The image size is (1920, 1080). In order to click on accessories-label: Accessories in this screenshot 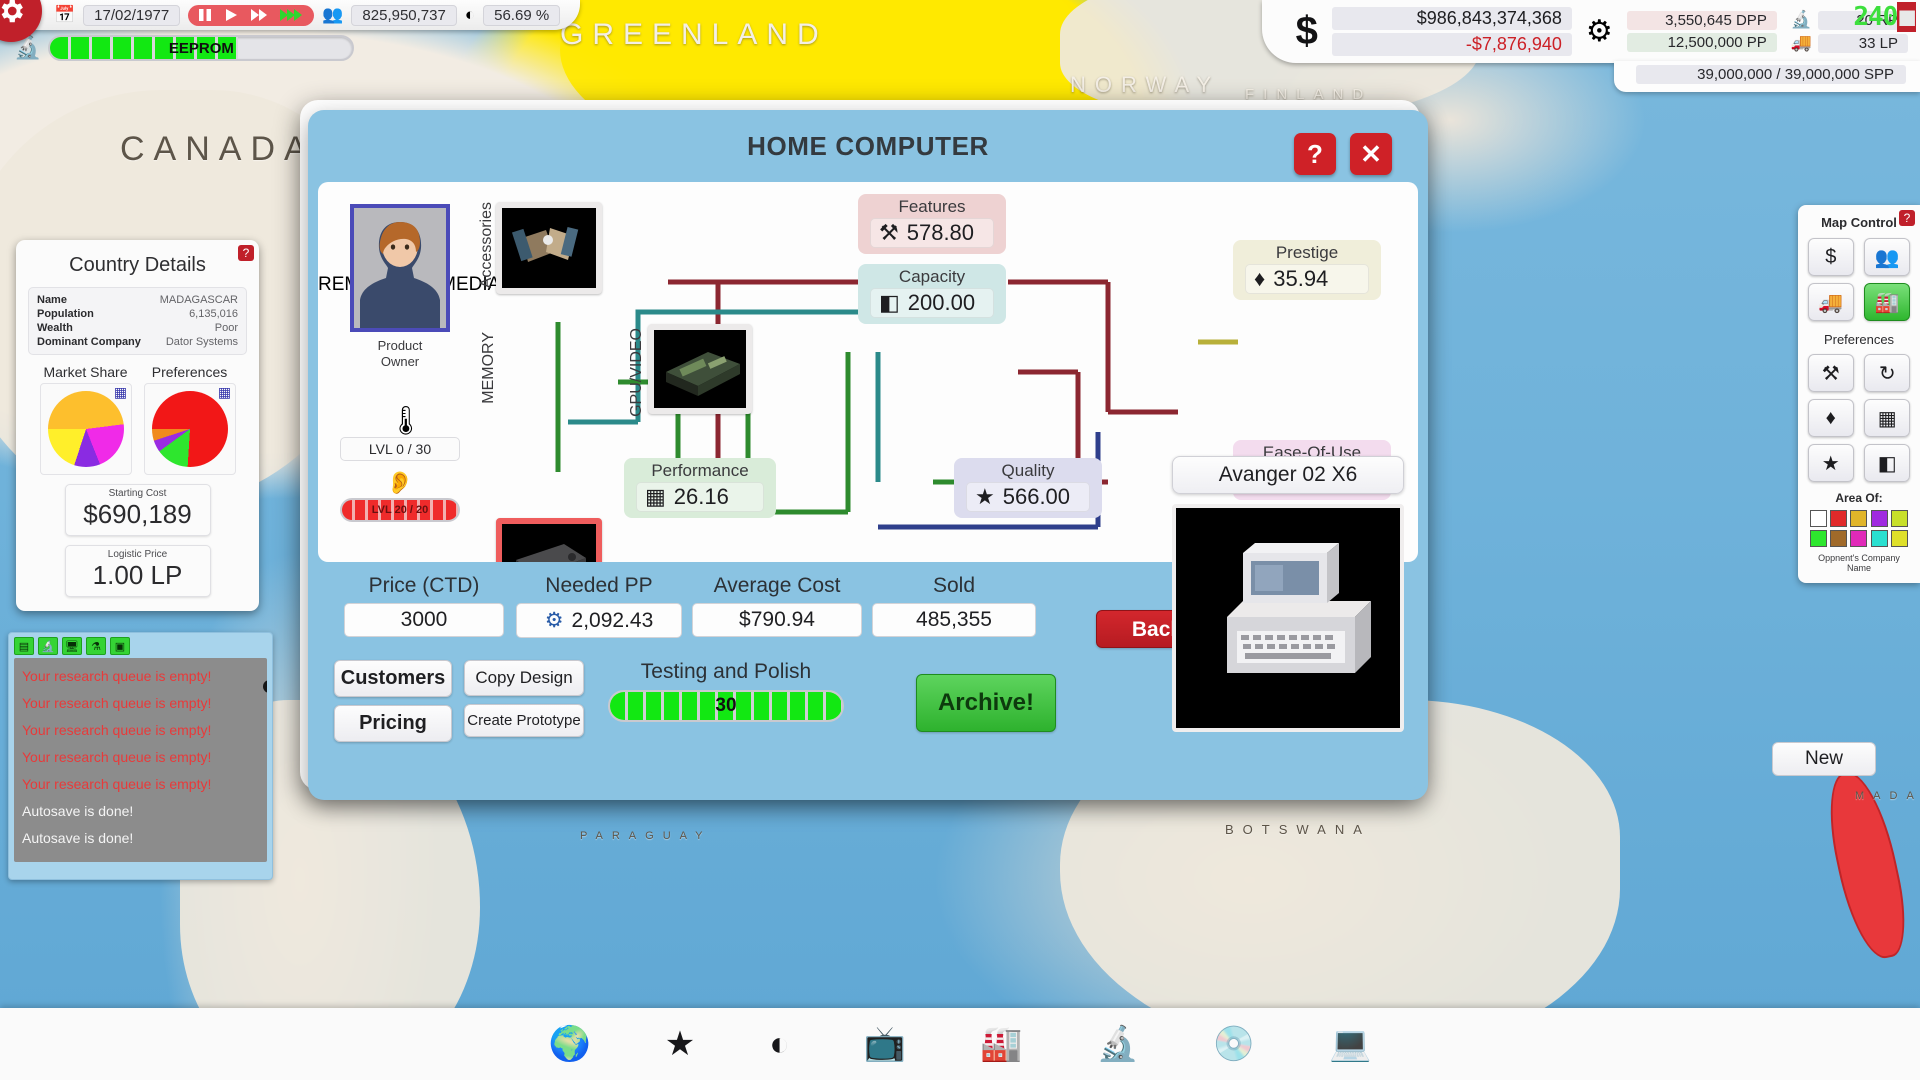, I will do `click(486, 245)`.